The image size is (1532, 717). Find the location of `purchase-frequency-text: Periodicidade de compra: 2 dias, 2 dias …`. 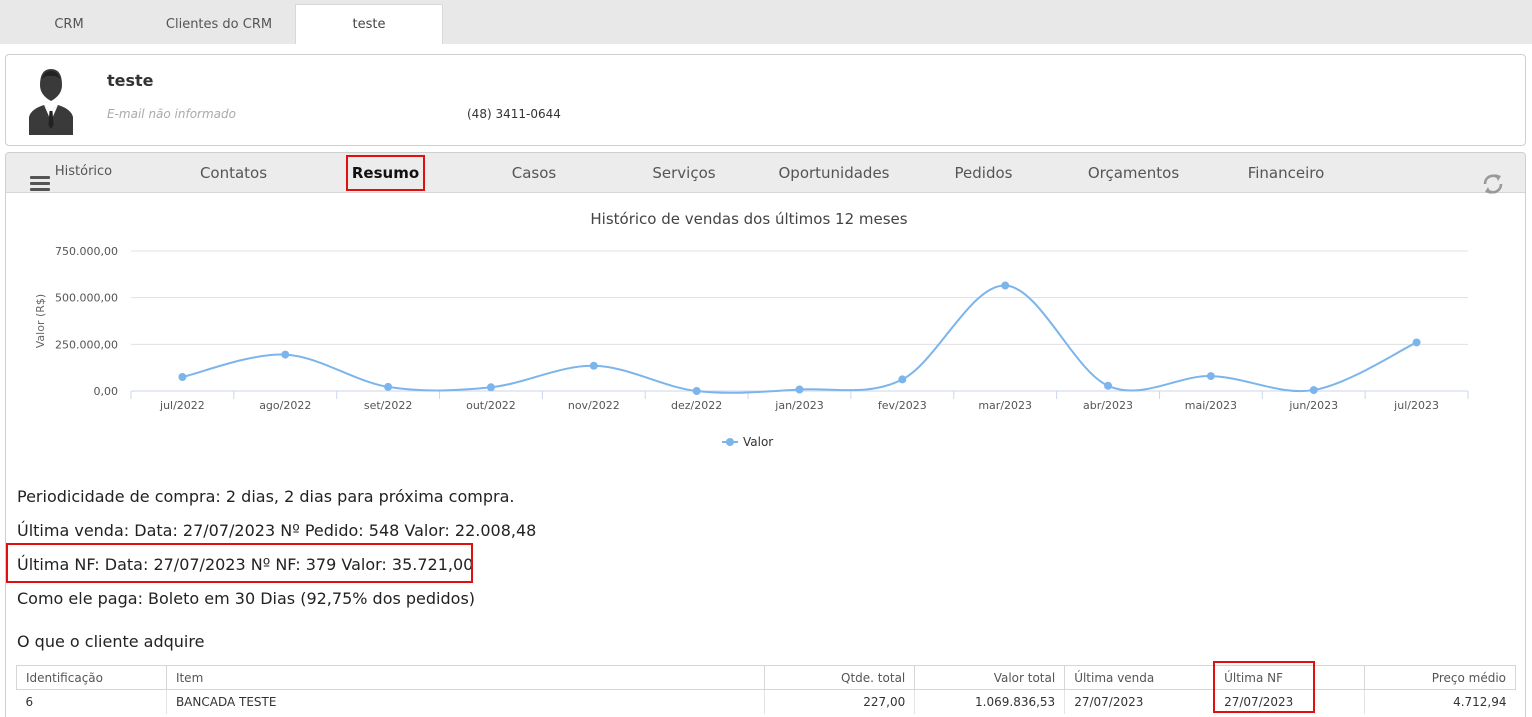

purchase-frequency-text: Periodicidade de compra: 2 dias, 2 dias … is located at coordinates (266, 496).